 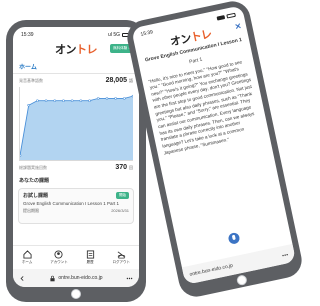 What do you see at coordinates (59, 254) in the screenshot?
I see `account-icon` at bounding box center [59, 254].